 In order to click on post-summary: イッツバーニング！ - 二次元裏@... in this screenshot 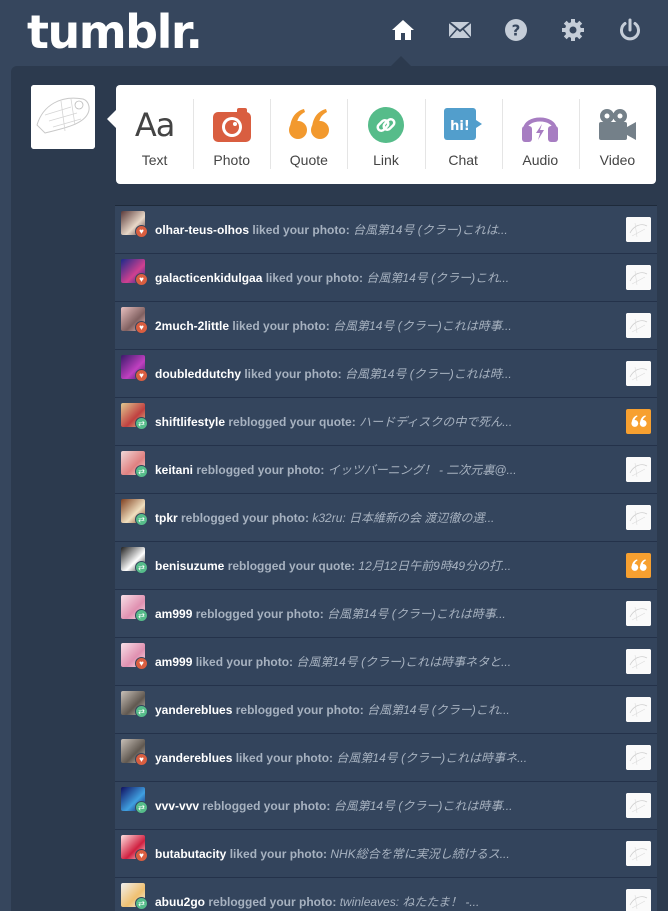, I will do `click(422, 470)`.